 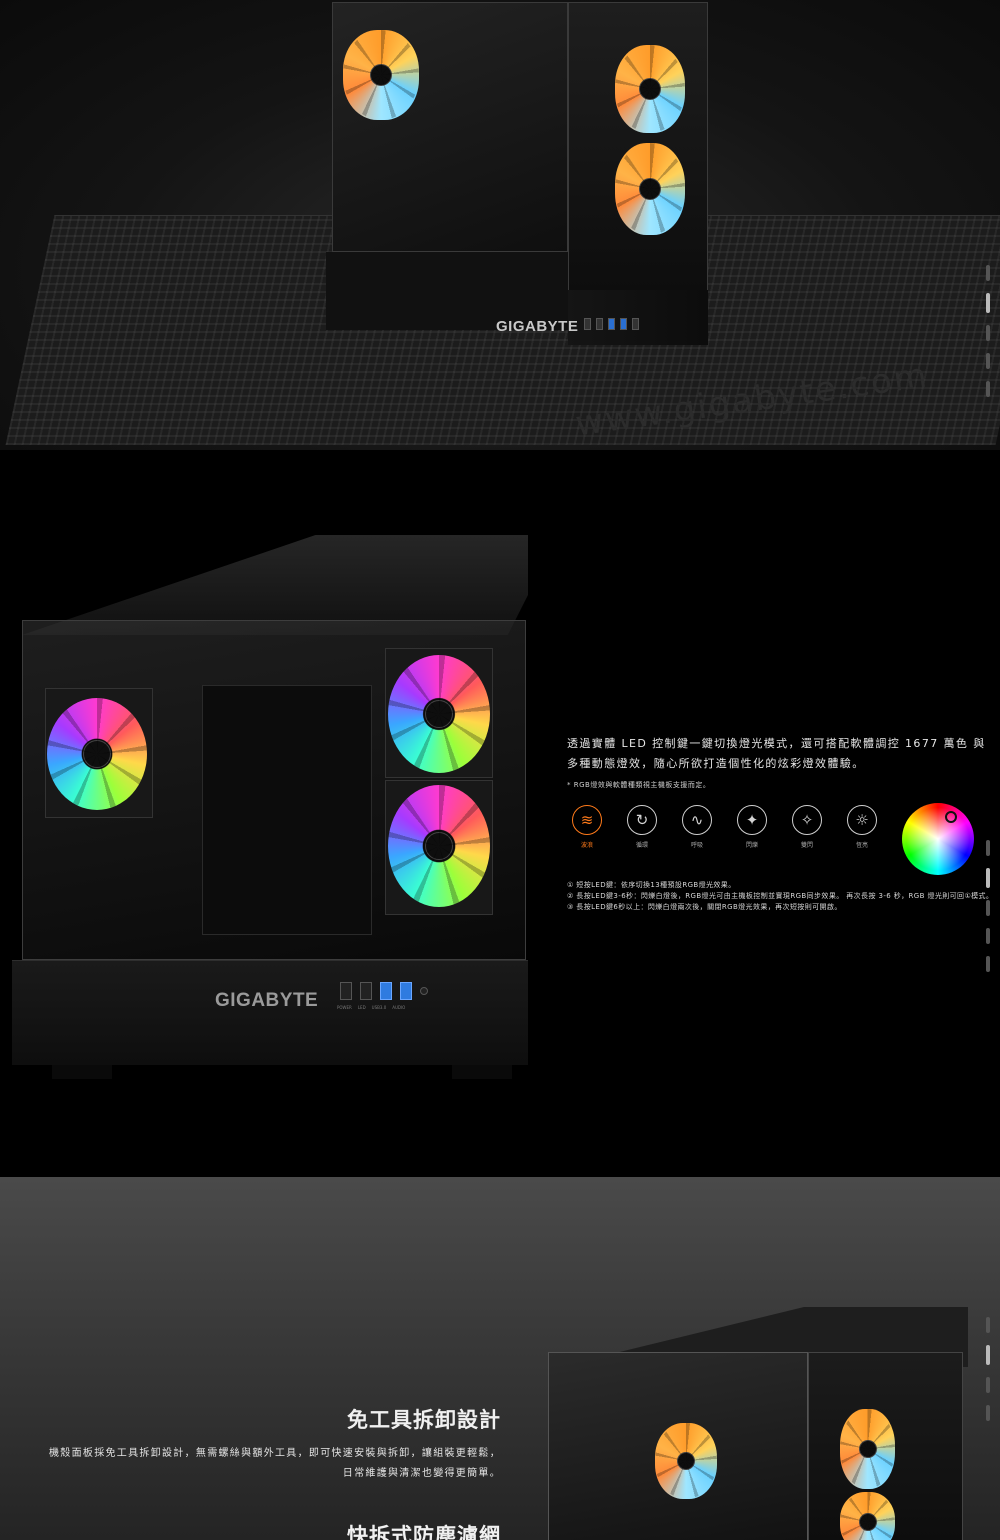 What do you see at coordinates (639, 785) in the screenshot?
I see `footnote: * RGB燈效與軟體種類視主機板支援而定。` at bounding box center [639, 785].